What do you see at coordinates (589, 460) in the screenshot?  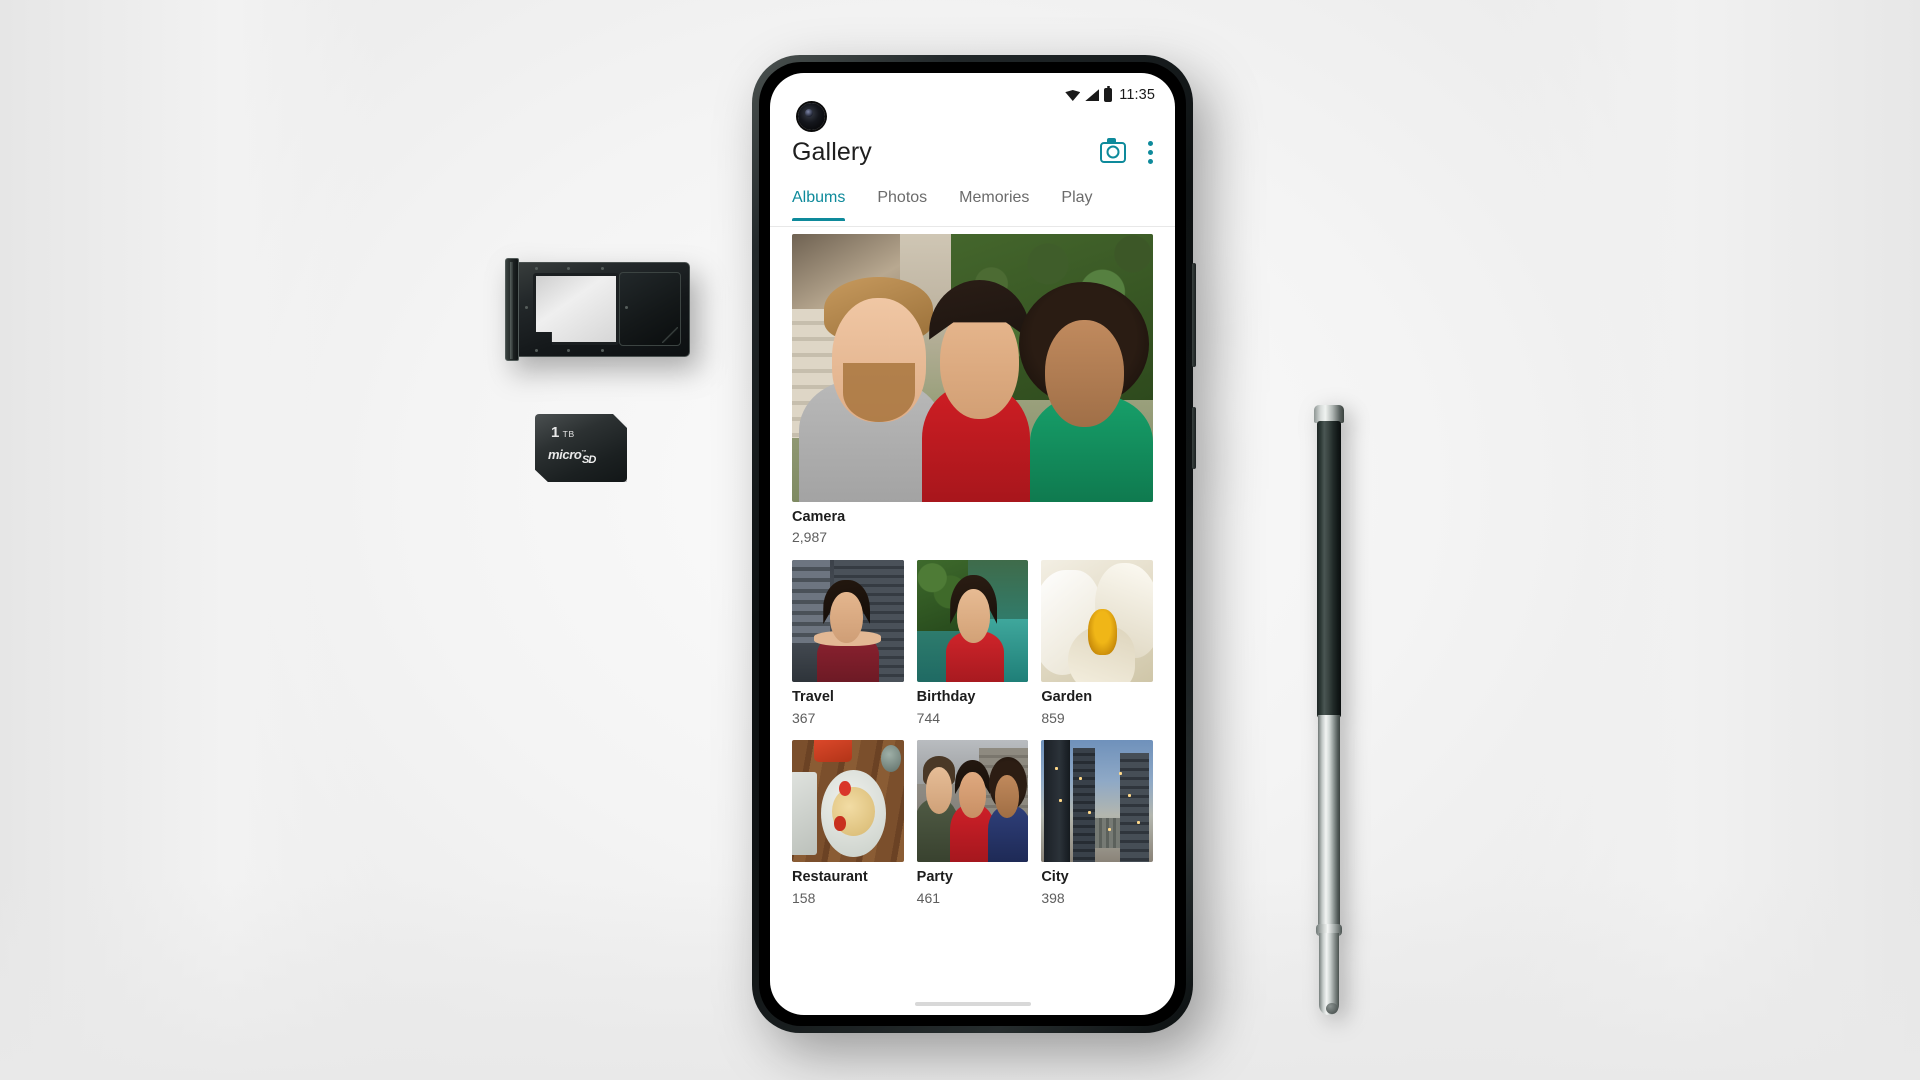 I see `microsd-sd-mark: SD` at bounding box center [589, 460].